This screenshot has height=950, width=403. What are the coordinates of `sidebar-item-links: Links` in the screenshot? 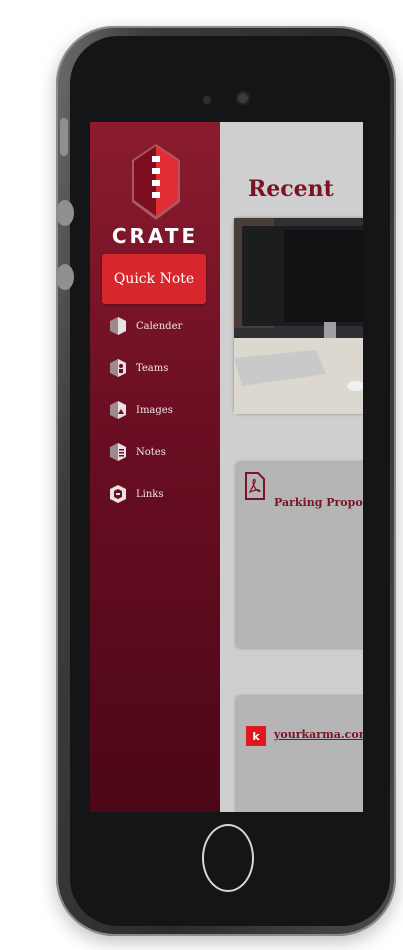 It's located at (135, 494).